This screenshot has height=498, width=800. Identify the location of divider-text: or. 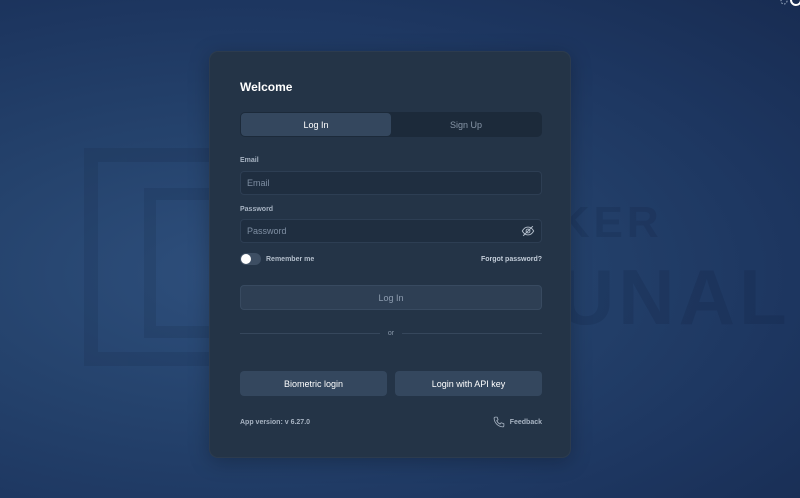
(391, 333).